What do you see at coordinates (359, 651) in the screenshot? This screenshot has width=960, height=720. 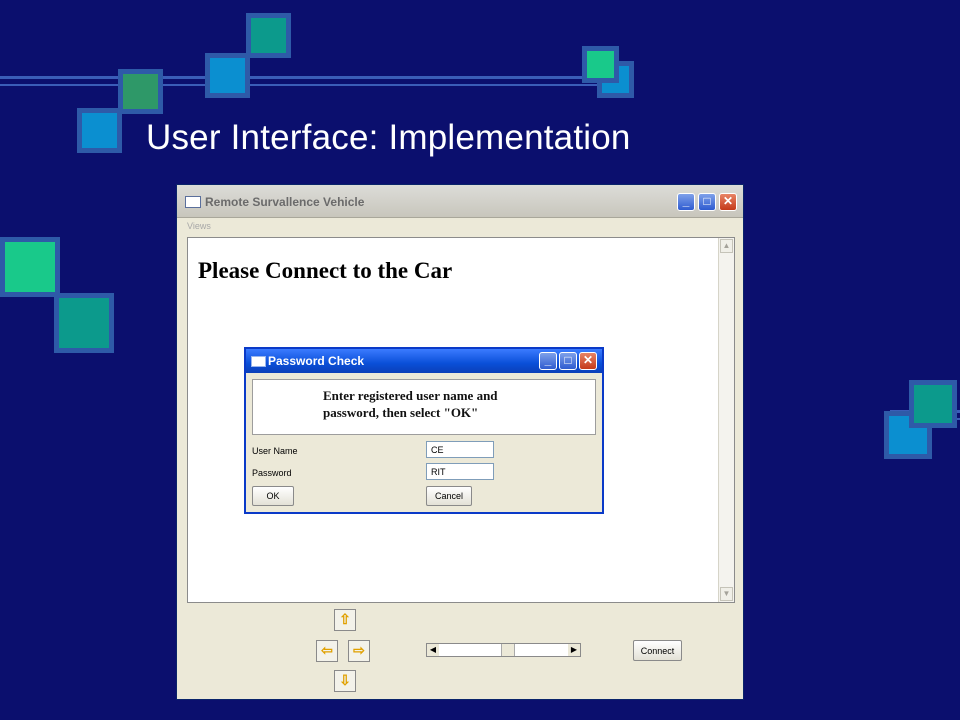 I see `right-arrow-button: ⇨` at bounding box center [359, 651].